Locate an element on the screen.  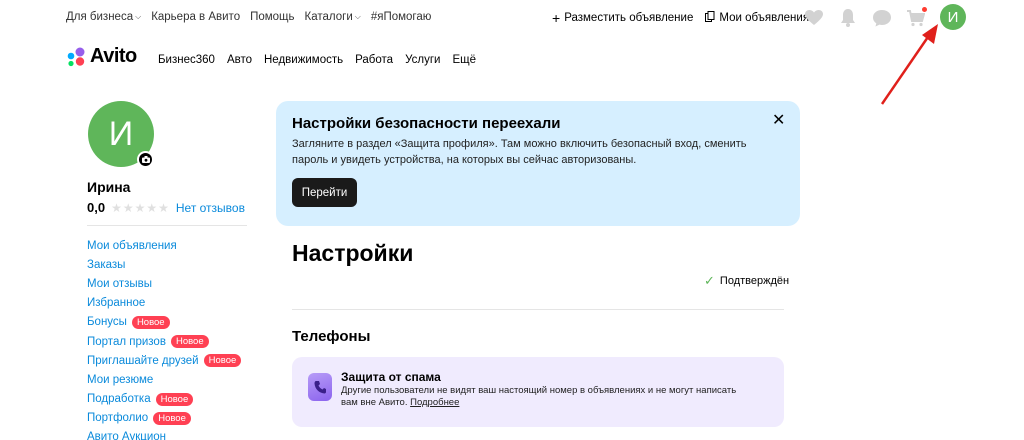
top-nav-item-label: Карьера в Авито is located at coordinates (196, 17).